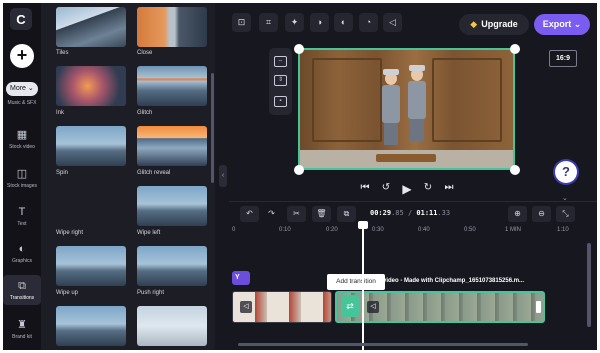 This screenshot has height=353, width=600. I want to click on ruler-tick: 0:50, so click(470, 230).